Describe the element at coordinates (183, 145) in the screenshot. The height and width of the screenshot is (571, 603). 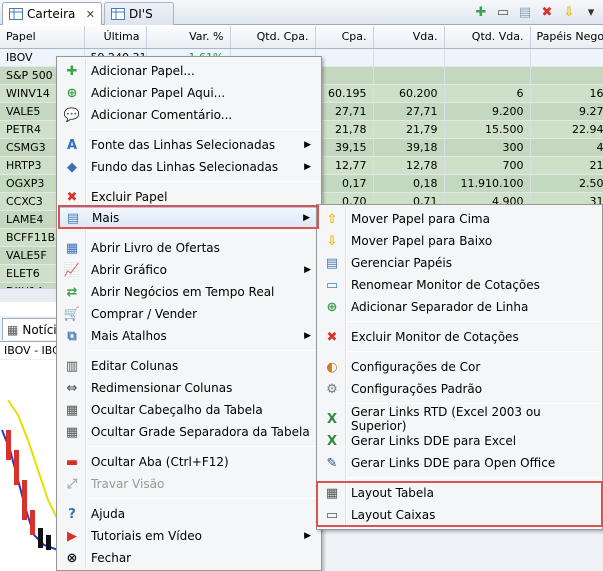
I see `menu-item-label: Fonte das Linhas Selecionadas` at that location.